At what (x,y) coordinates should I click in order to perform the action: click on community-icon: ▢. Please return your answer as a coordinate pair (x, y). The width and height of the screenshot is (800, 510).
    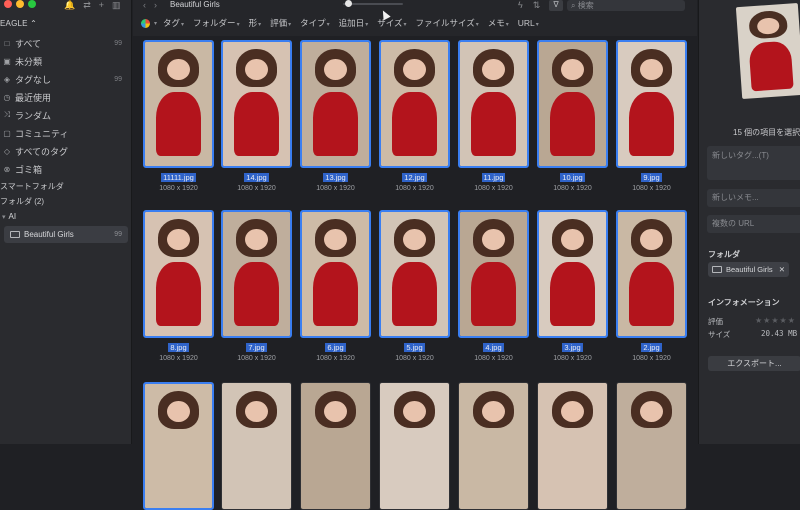
    Looking at the image, I should click on (7, 133).